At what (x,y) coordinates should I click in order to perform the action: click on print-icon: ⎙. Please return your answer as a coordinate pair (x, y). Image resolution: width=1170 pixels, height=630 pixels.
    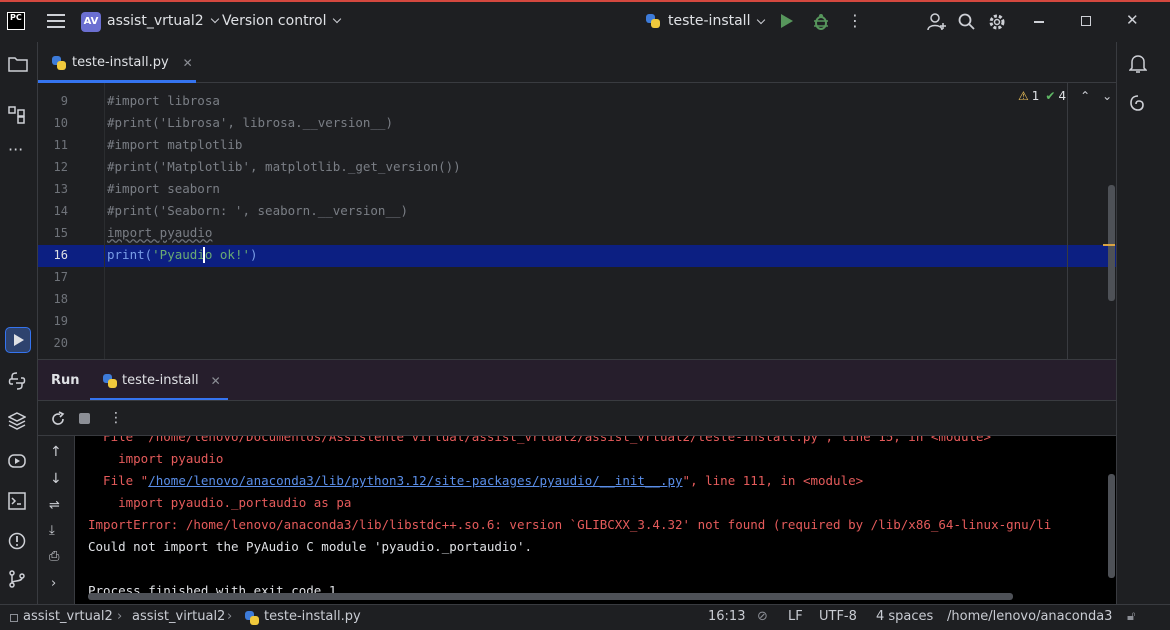
    Looking at the image, I should click on (54, 556).